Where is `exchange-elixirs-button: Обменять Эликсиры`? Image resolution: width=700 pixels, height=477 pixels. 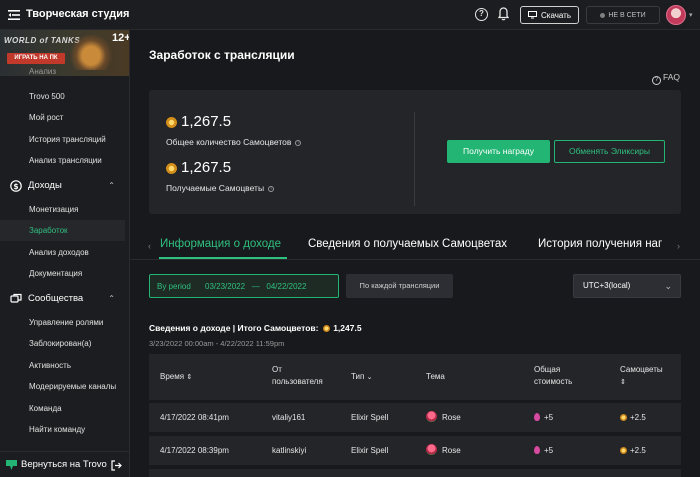 exchange-elixirs-button: Обменять Эликсиры is located at coordinates (609, 151).